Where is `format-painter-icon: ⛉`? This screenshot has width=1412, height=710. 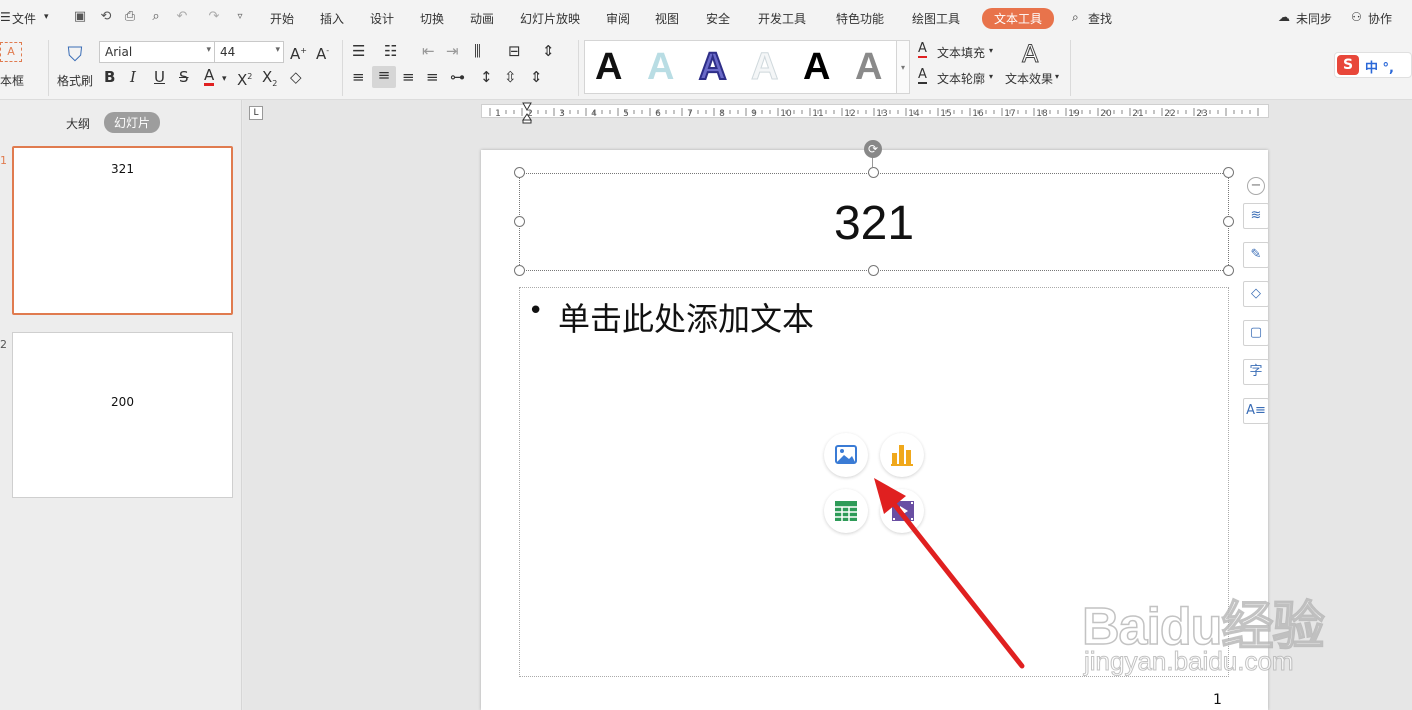
format-painter-icon: ⛉ is located at coordinates (75, 54).